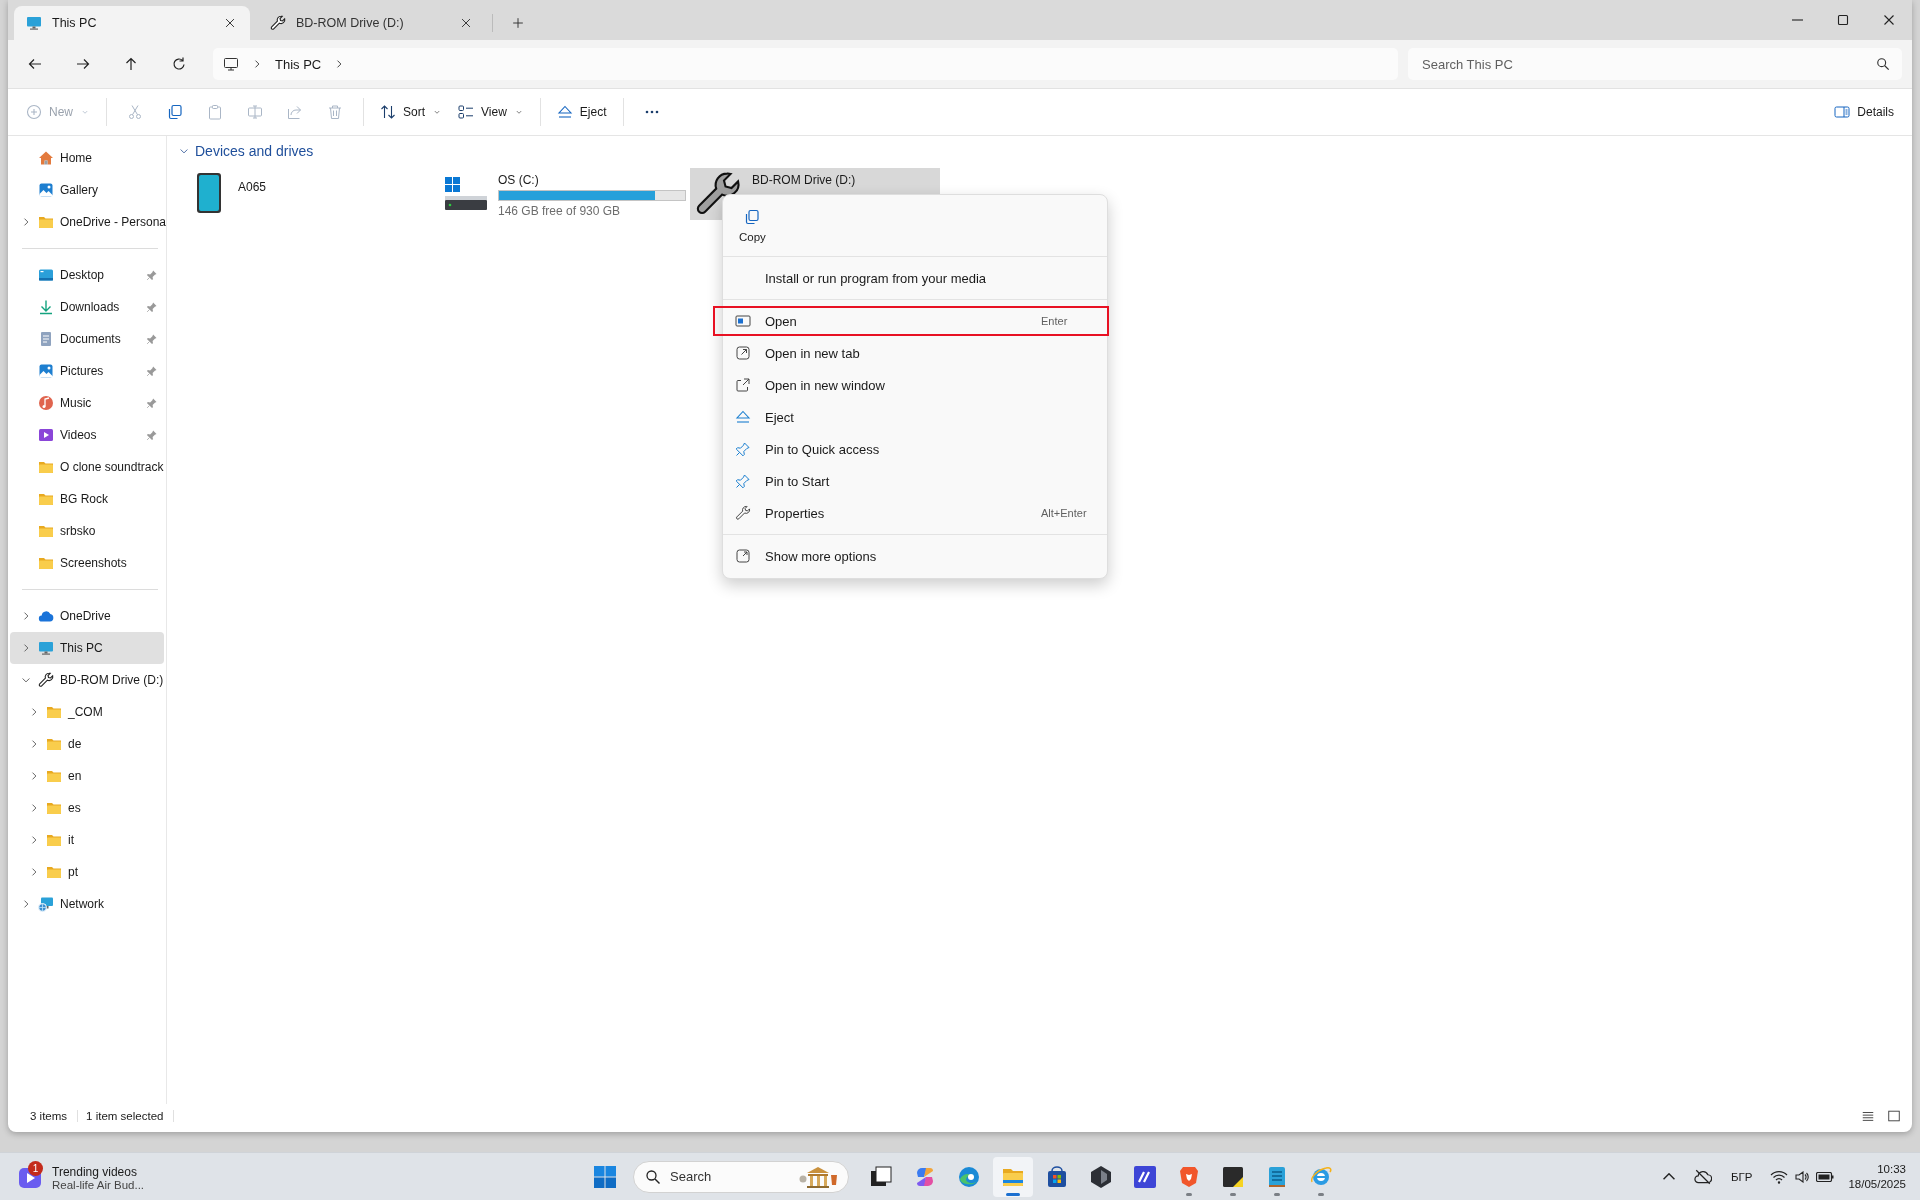  I want to click on details-pane-icon, so click(1842, 112).